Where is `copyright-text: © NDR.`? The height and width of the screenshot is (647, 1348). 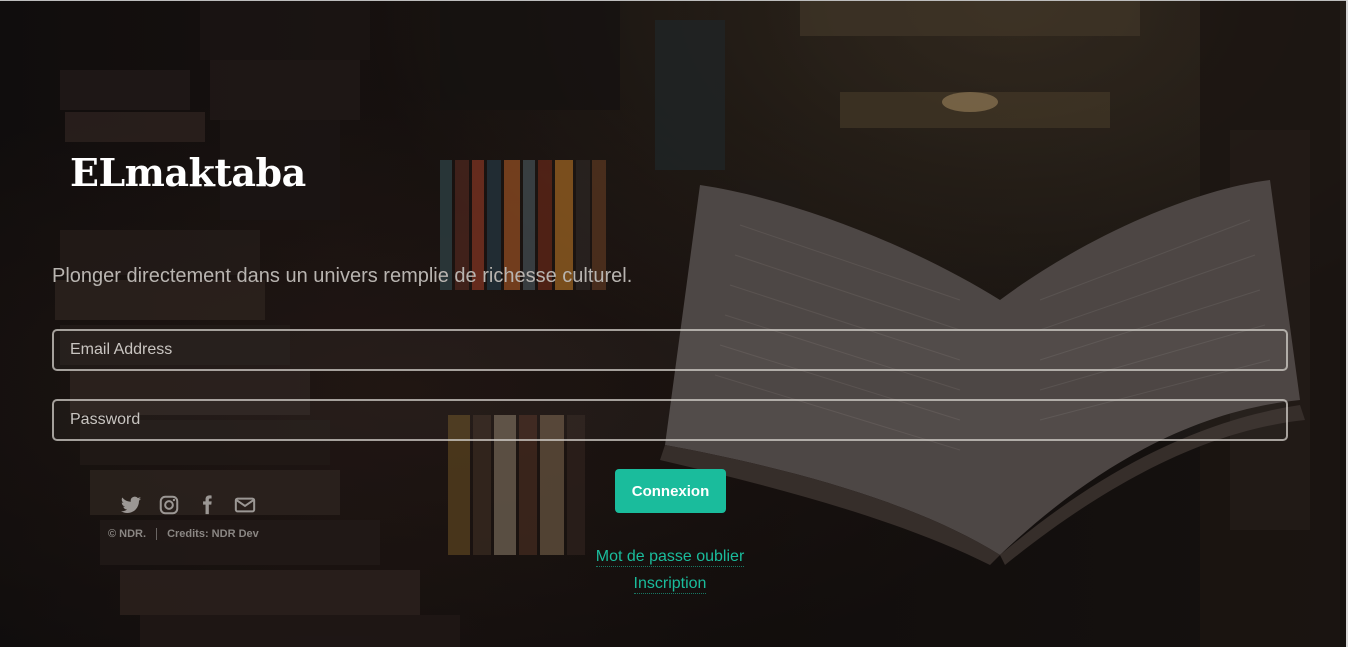 copyright-text: © NDR. is located at coordinates (127, 534).